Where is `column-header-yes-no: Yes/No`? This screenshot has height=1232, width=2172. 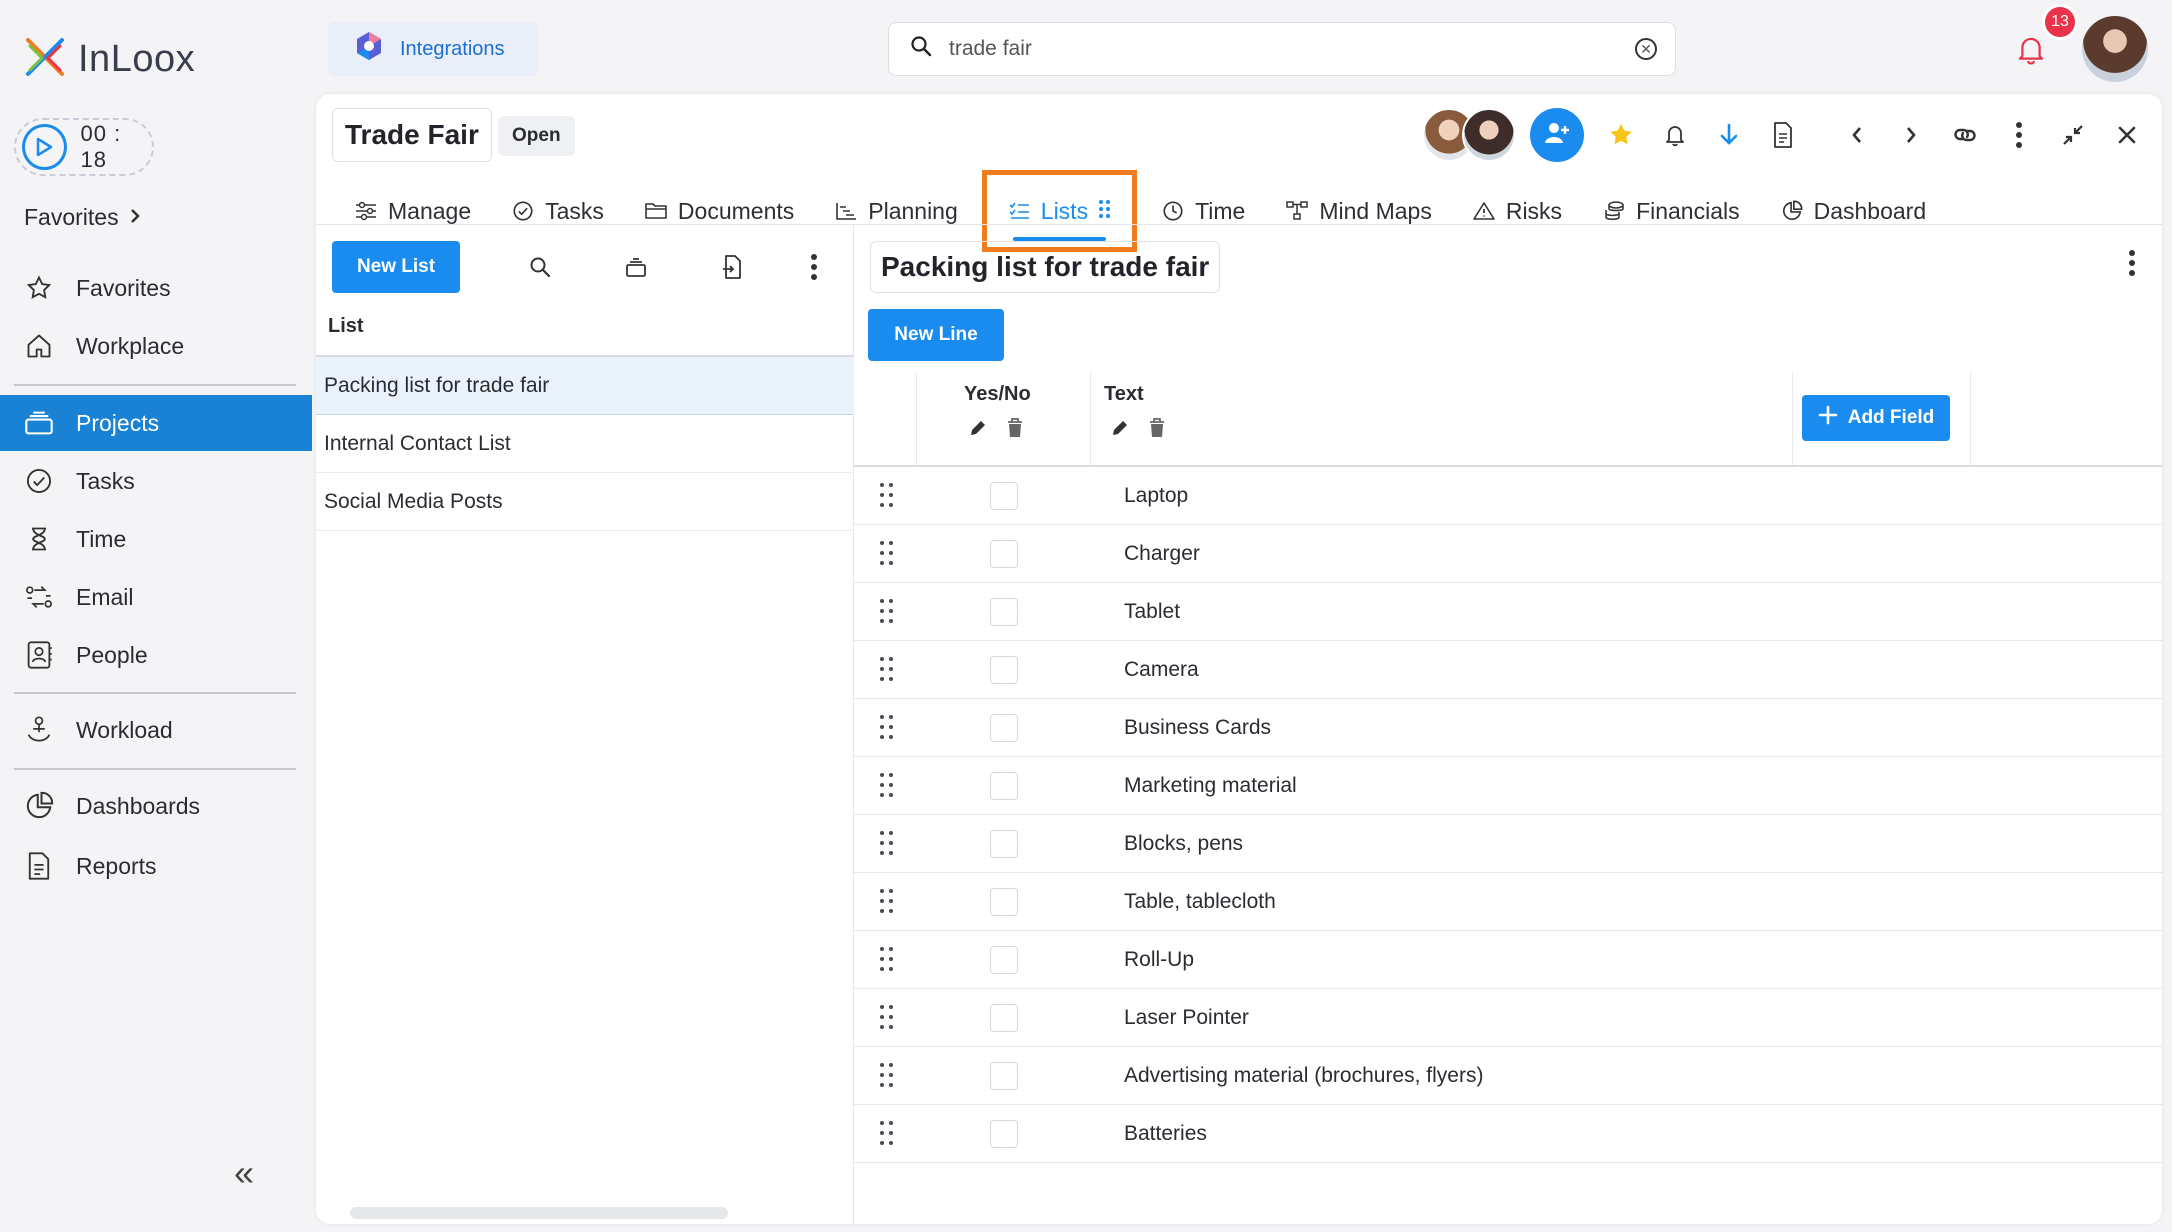 column-header-yes-no: Yes/No is located at coordinates (997, 394).